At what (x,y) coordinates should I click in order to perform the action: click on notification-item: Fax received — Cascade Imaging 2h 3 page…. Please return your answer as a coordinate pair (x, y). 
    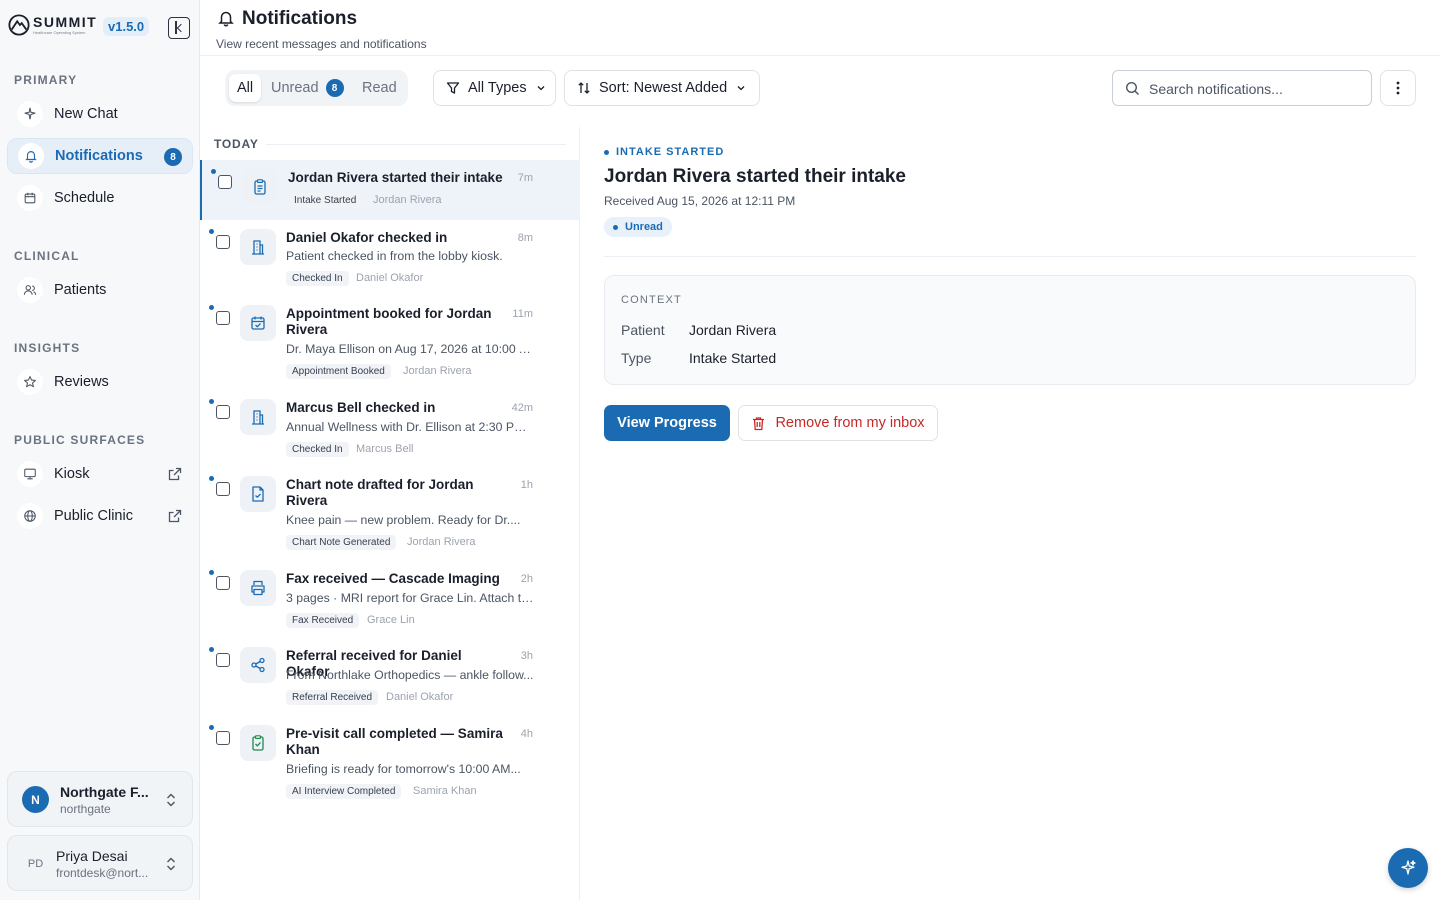
    Looking at the image, I should click on (390, 599).